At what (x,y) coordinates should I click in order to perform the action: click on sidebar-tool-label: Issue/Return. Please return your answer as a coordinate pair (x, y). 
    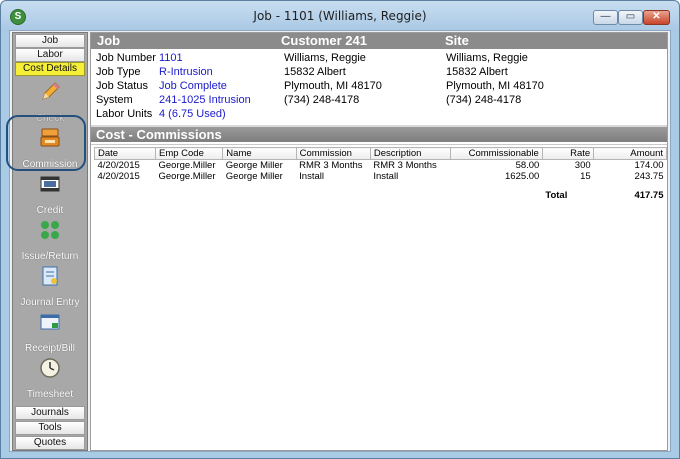
    Looking at the image, I should click on (50, 256).